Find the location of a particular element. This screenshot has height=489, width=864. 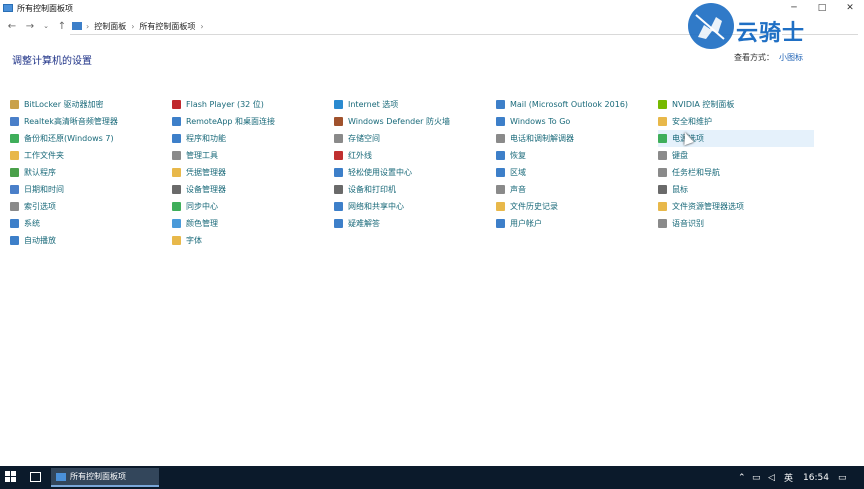

control-panel-item: 系统 is located at coordinates (88, 223).